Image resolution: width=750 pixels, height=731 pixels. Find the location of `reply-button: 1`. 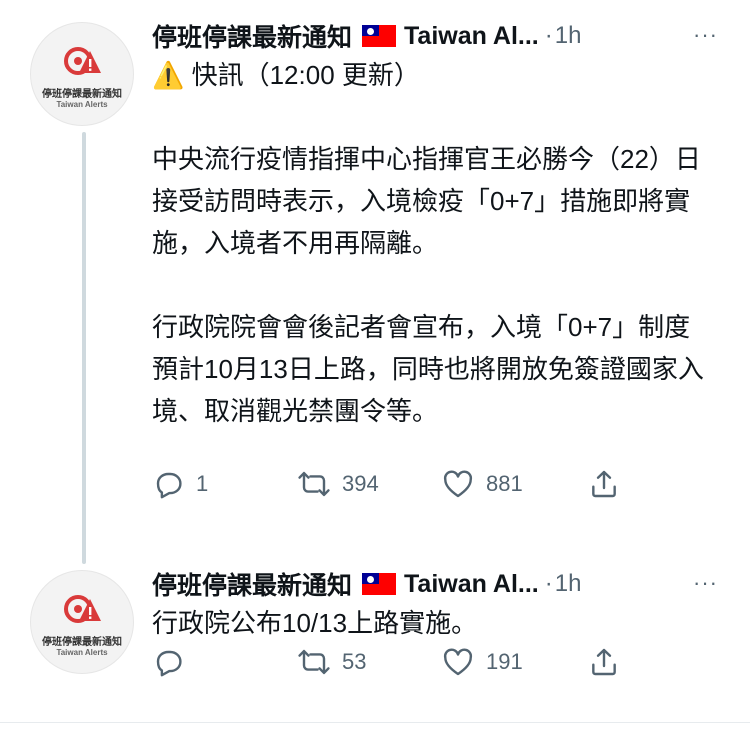

reply-button: 1 is located at coordinates (180, 484).